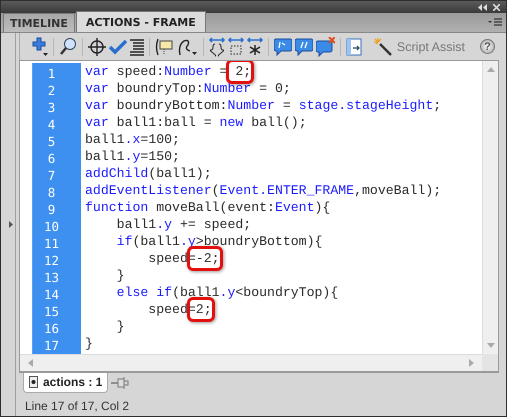 This screenshot has width=507, height=417. What do you see at coordinates (11, 224) in the screenshot?
I see `expand-icon` at bounding box center [11, 224].